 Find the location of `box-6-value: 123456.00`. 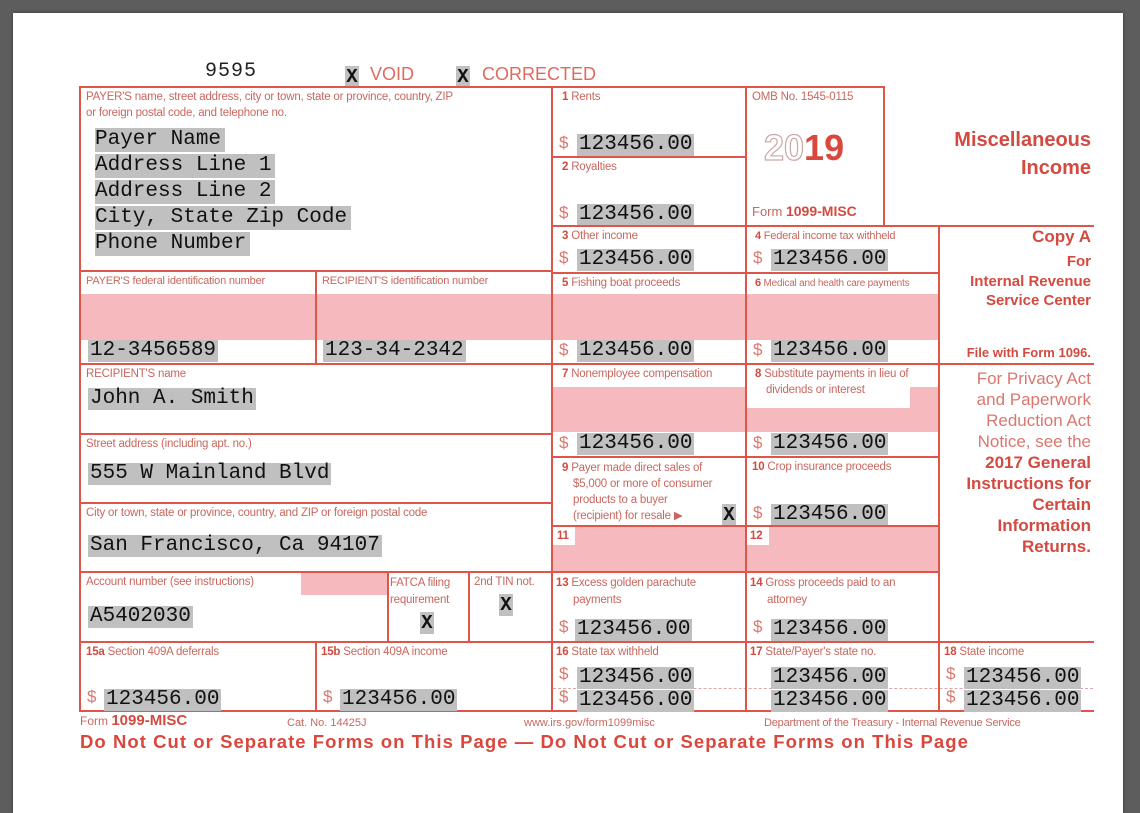

box-6-value: 123456.00 is located at coordinates (830, 351).